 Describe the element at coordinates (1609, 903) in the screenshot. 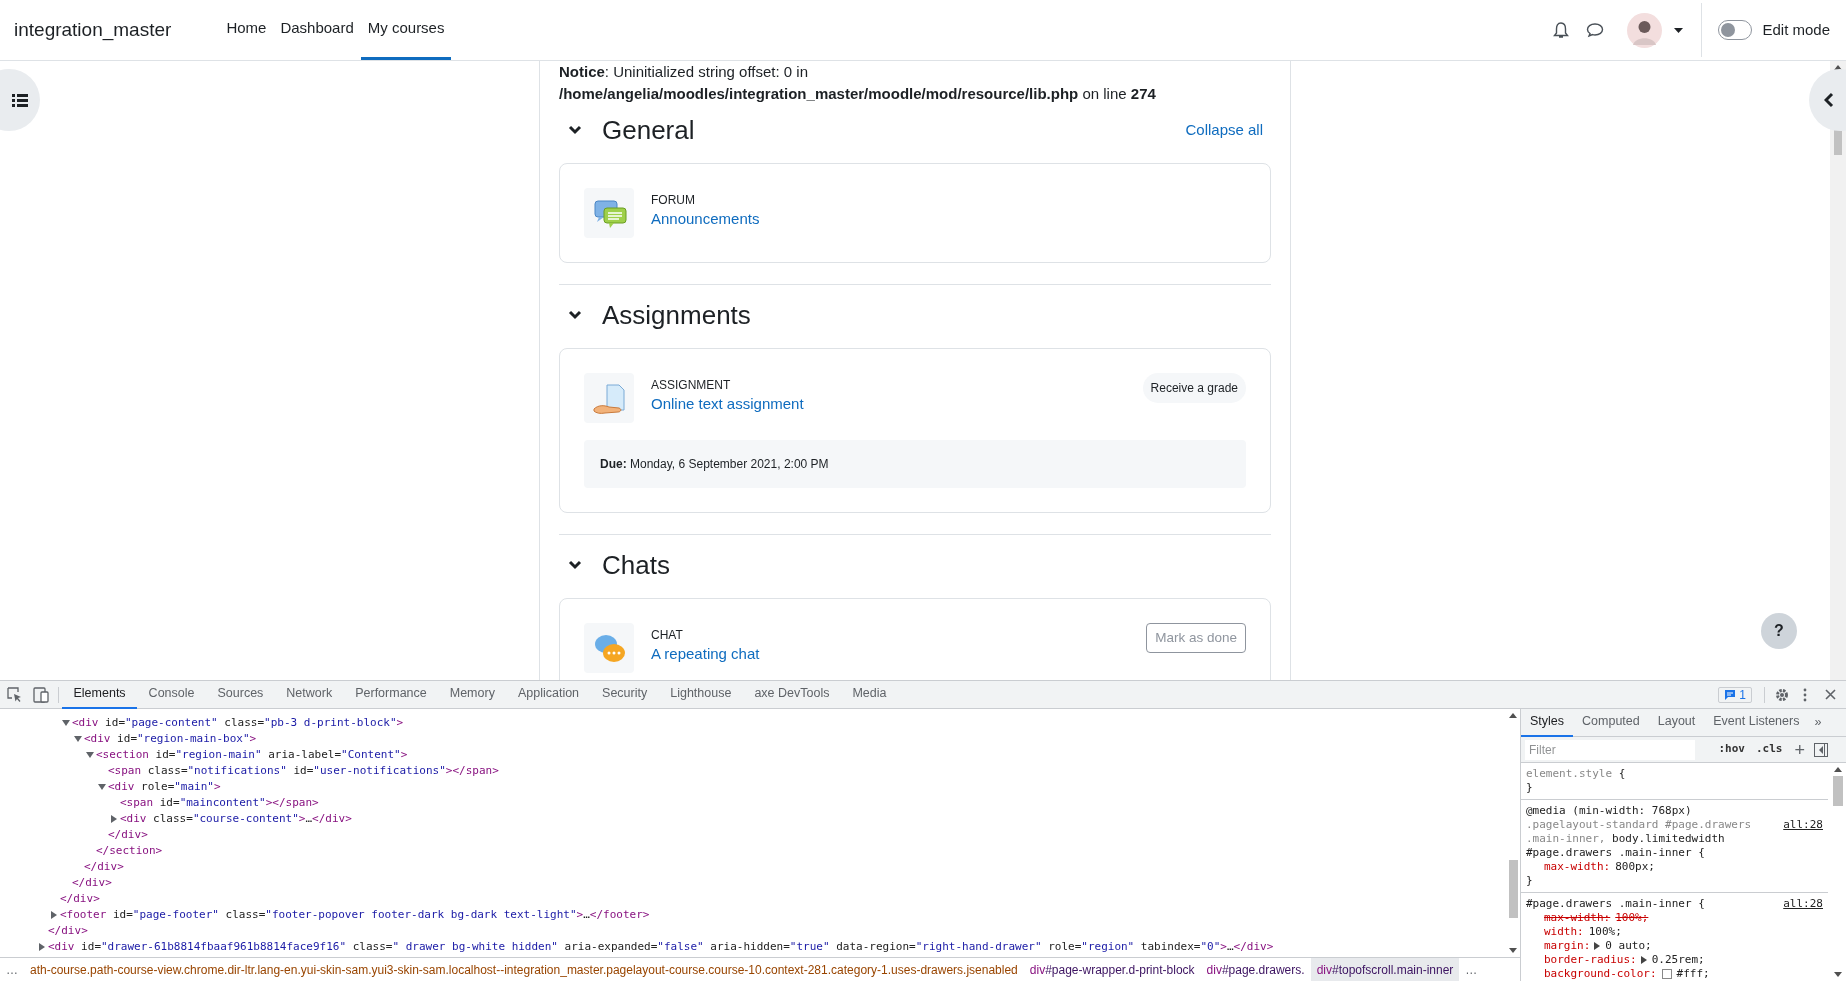

I see `css-selector: #page.drawers .main-inner` at that location.